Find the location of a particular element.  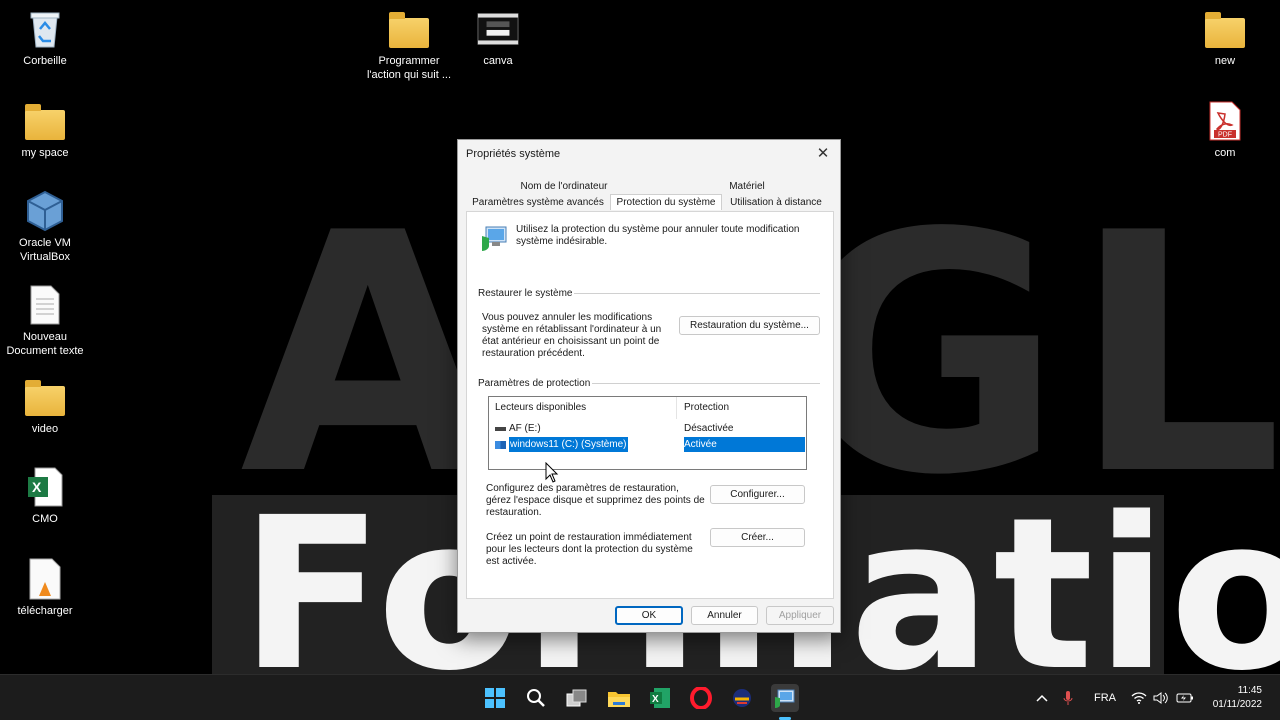

task-view-icon is located at coordinates (577, 698).